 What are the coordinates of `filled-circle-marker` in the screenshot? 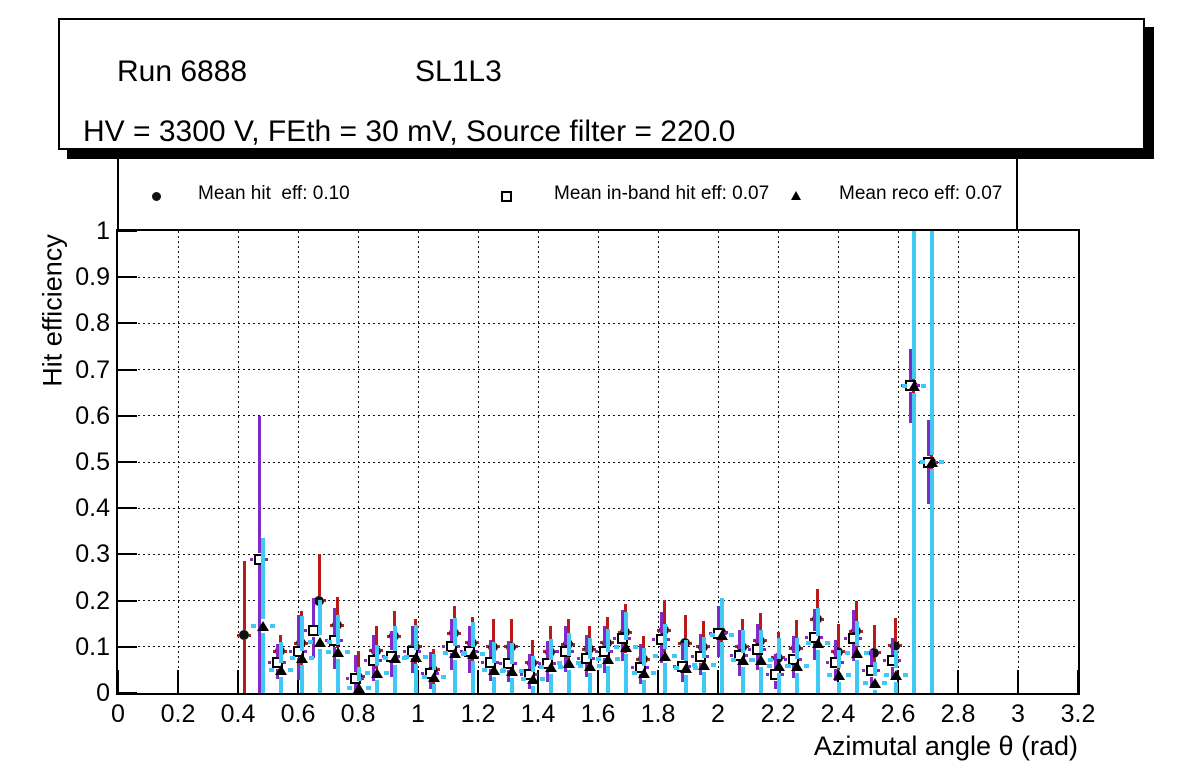 It's located at (244, 635).